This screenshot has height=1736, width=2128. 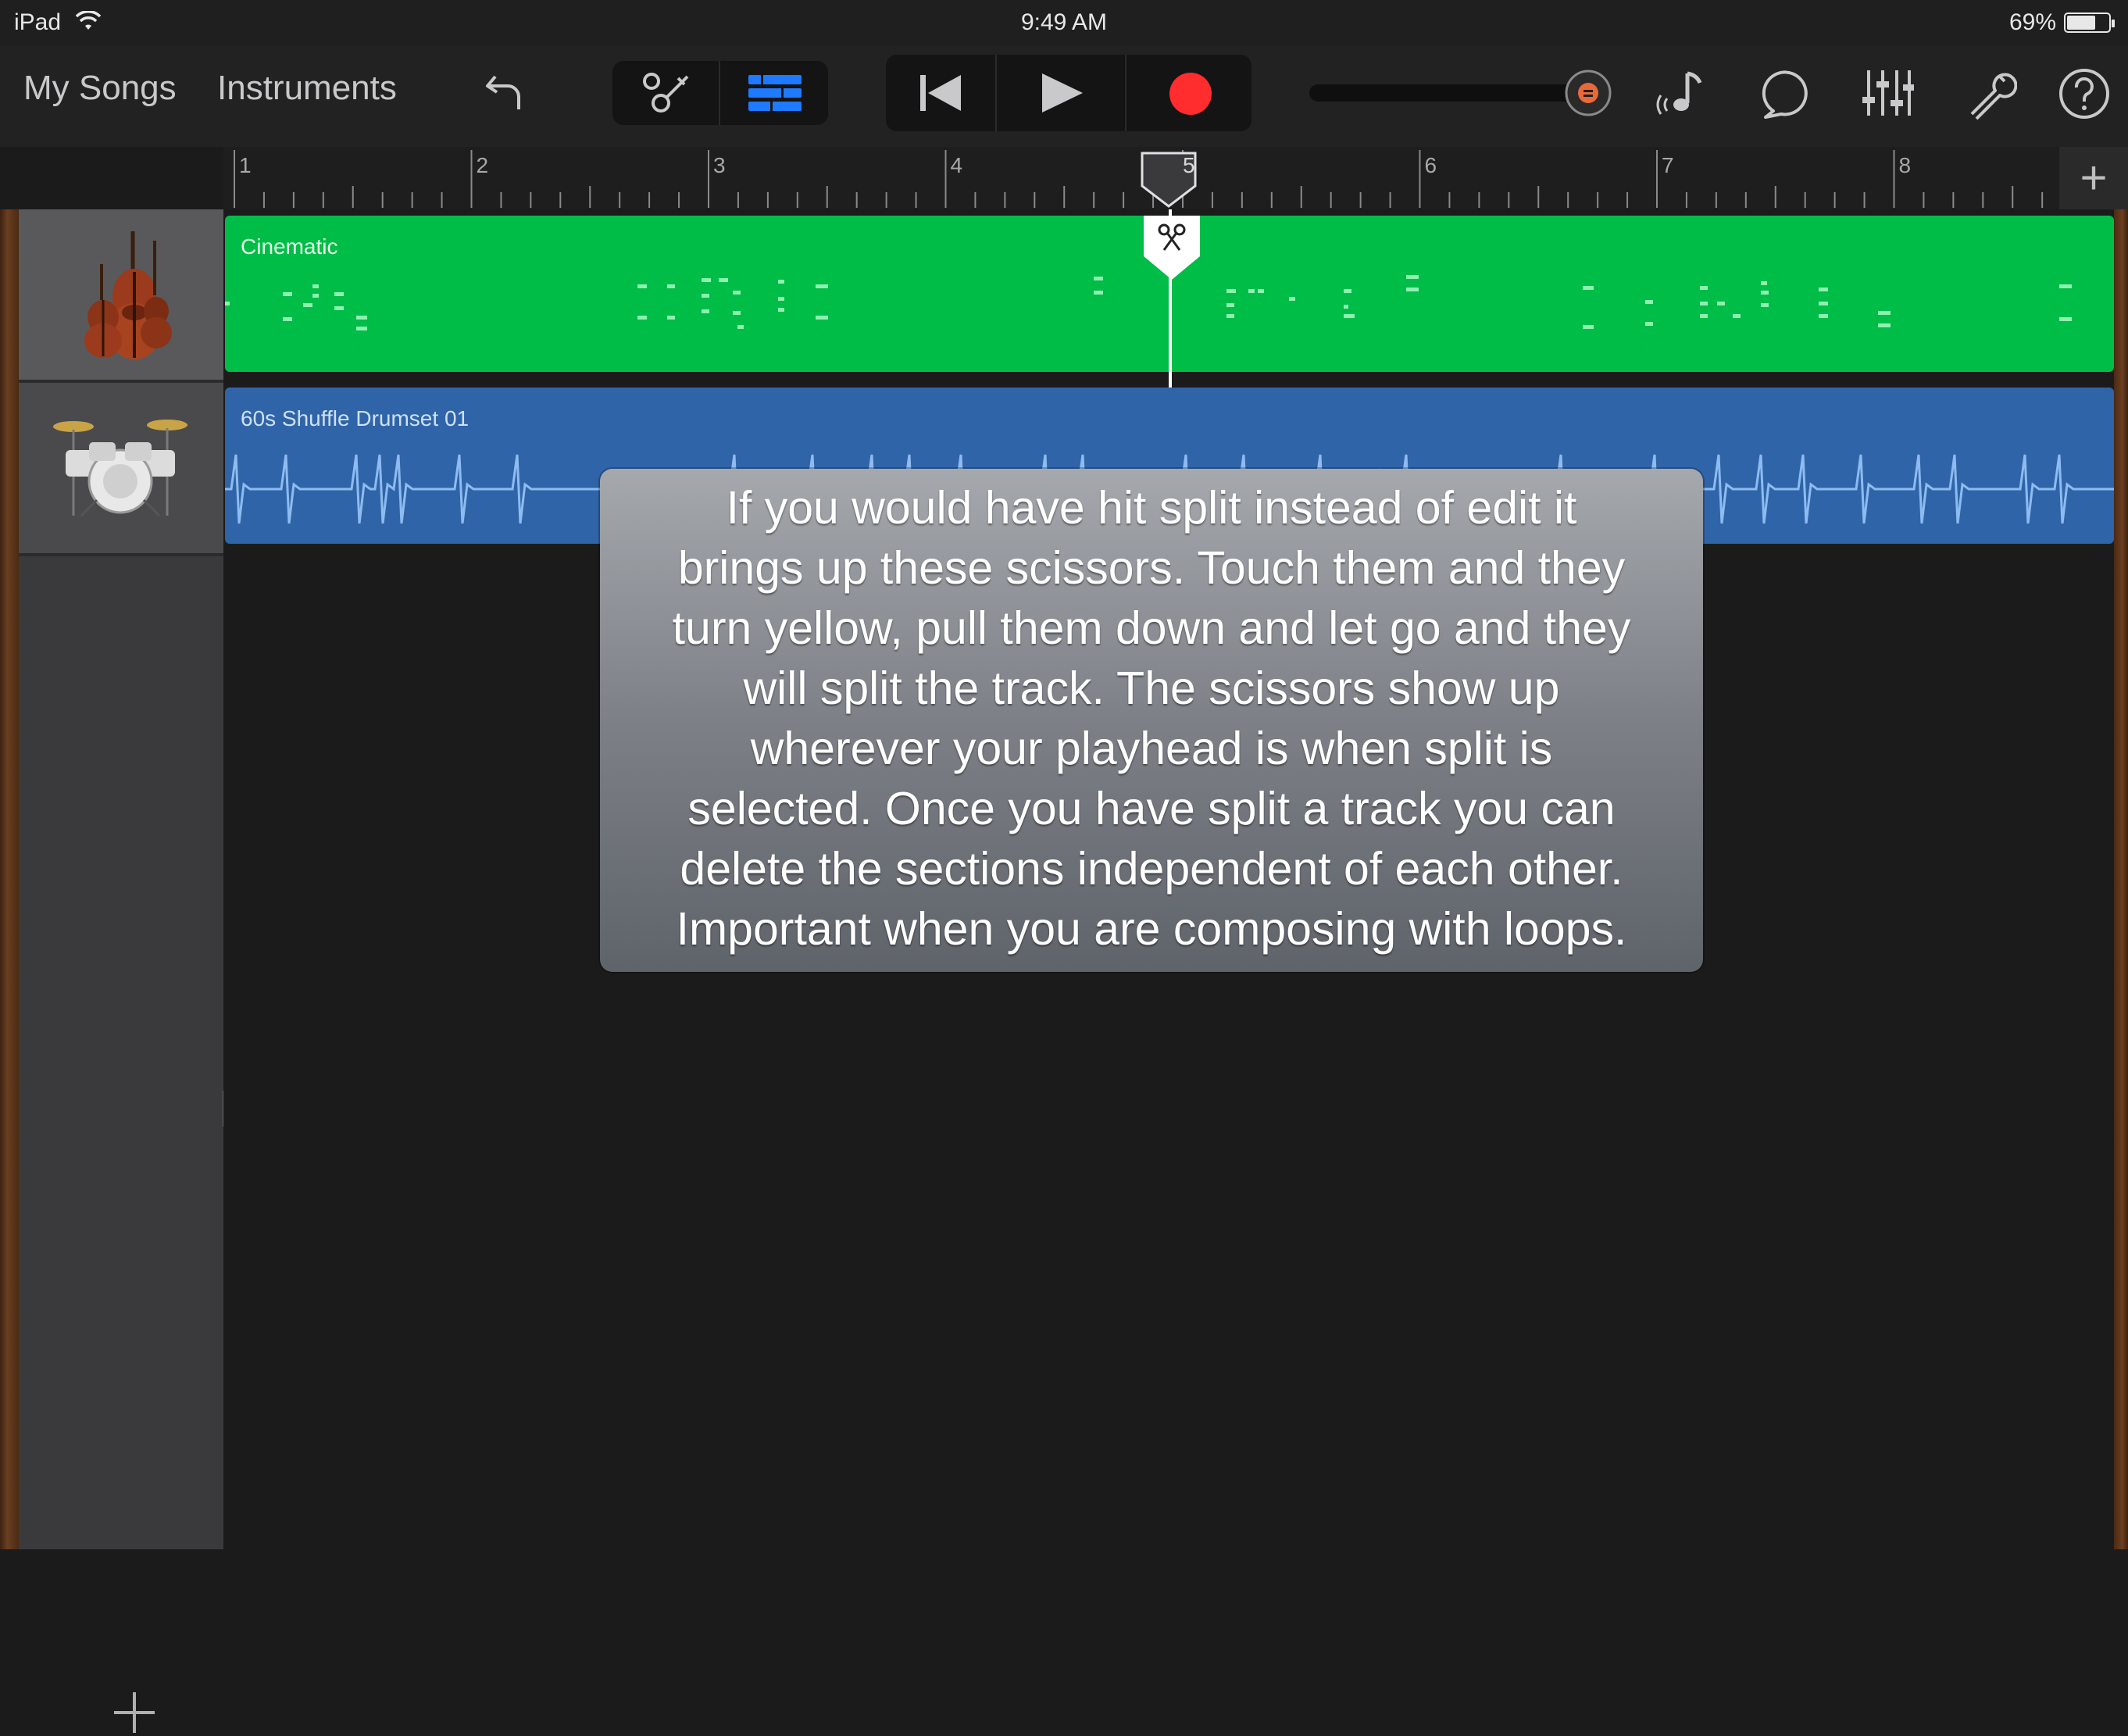 I want to click on status-bar: iPad 9:49 AM 69%, so click(x=1064, y=22).